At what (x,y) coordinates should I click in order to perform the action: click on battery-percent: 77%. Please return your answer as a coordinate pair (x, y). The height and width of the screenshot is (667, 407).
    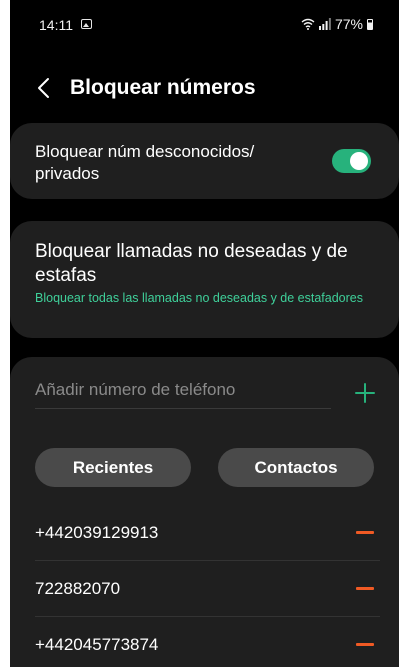
    Looking at the image, I should click on (348, 24).